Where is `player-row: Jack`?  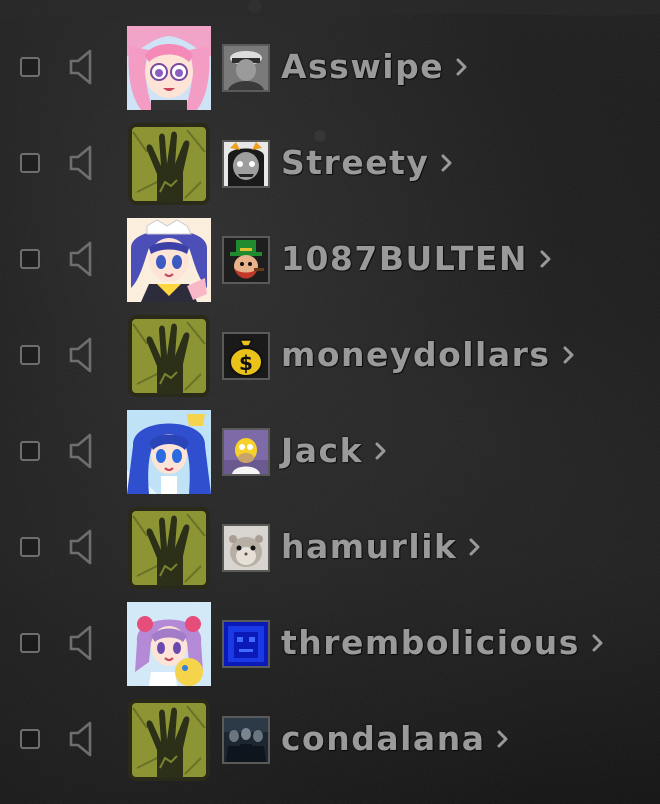 player-row: Jack is located at coordinates (330, 453).